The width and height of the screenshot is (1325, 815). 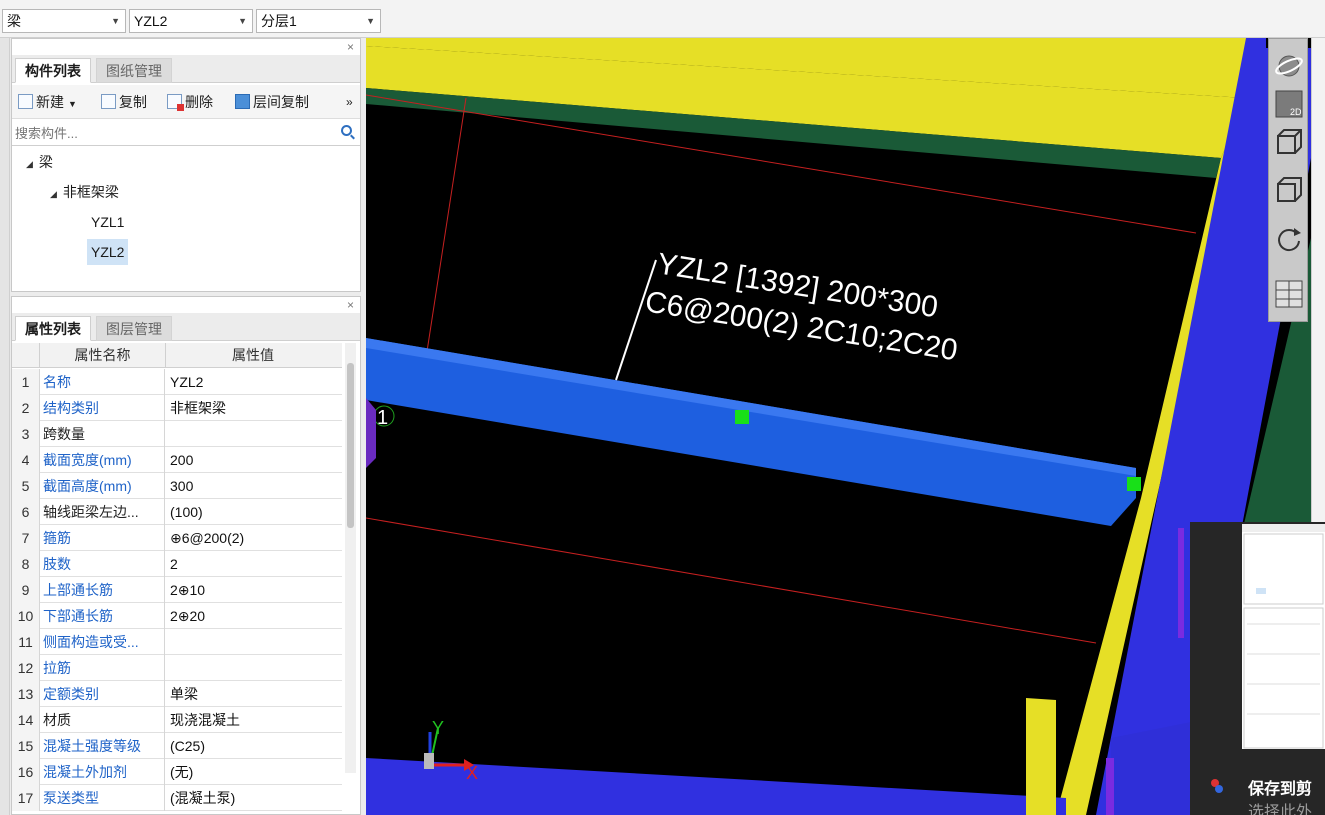 What do you see at coordinates (134, 70) in the screenshot?
I see `tab-drawing-manage: 图纸管理` at bounding box center [134, 70].